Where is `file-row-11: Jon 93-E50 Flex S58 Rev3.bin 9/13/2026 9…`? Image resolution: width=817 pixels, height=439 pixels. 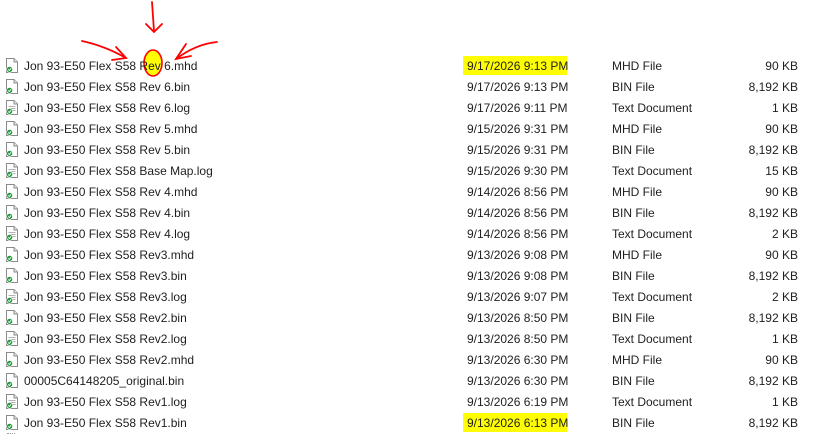 file-row-11: Jon 93-E50 Flex S58 Rev3.bin 9/13/2026 9… is located at coordinates (408, 275).